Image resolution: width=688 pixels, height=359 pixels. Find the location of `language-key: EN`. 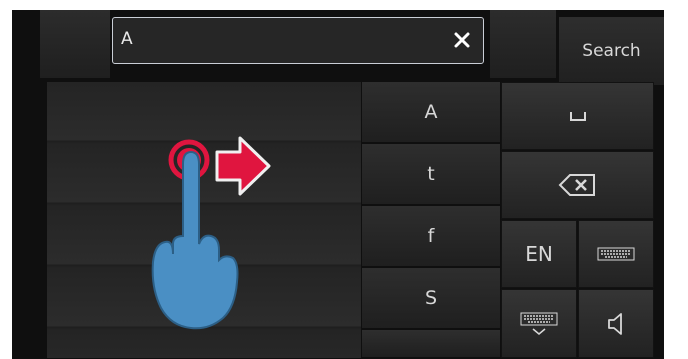

language-key: EN is located at coordinates (539, 254).